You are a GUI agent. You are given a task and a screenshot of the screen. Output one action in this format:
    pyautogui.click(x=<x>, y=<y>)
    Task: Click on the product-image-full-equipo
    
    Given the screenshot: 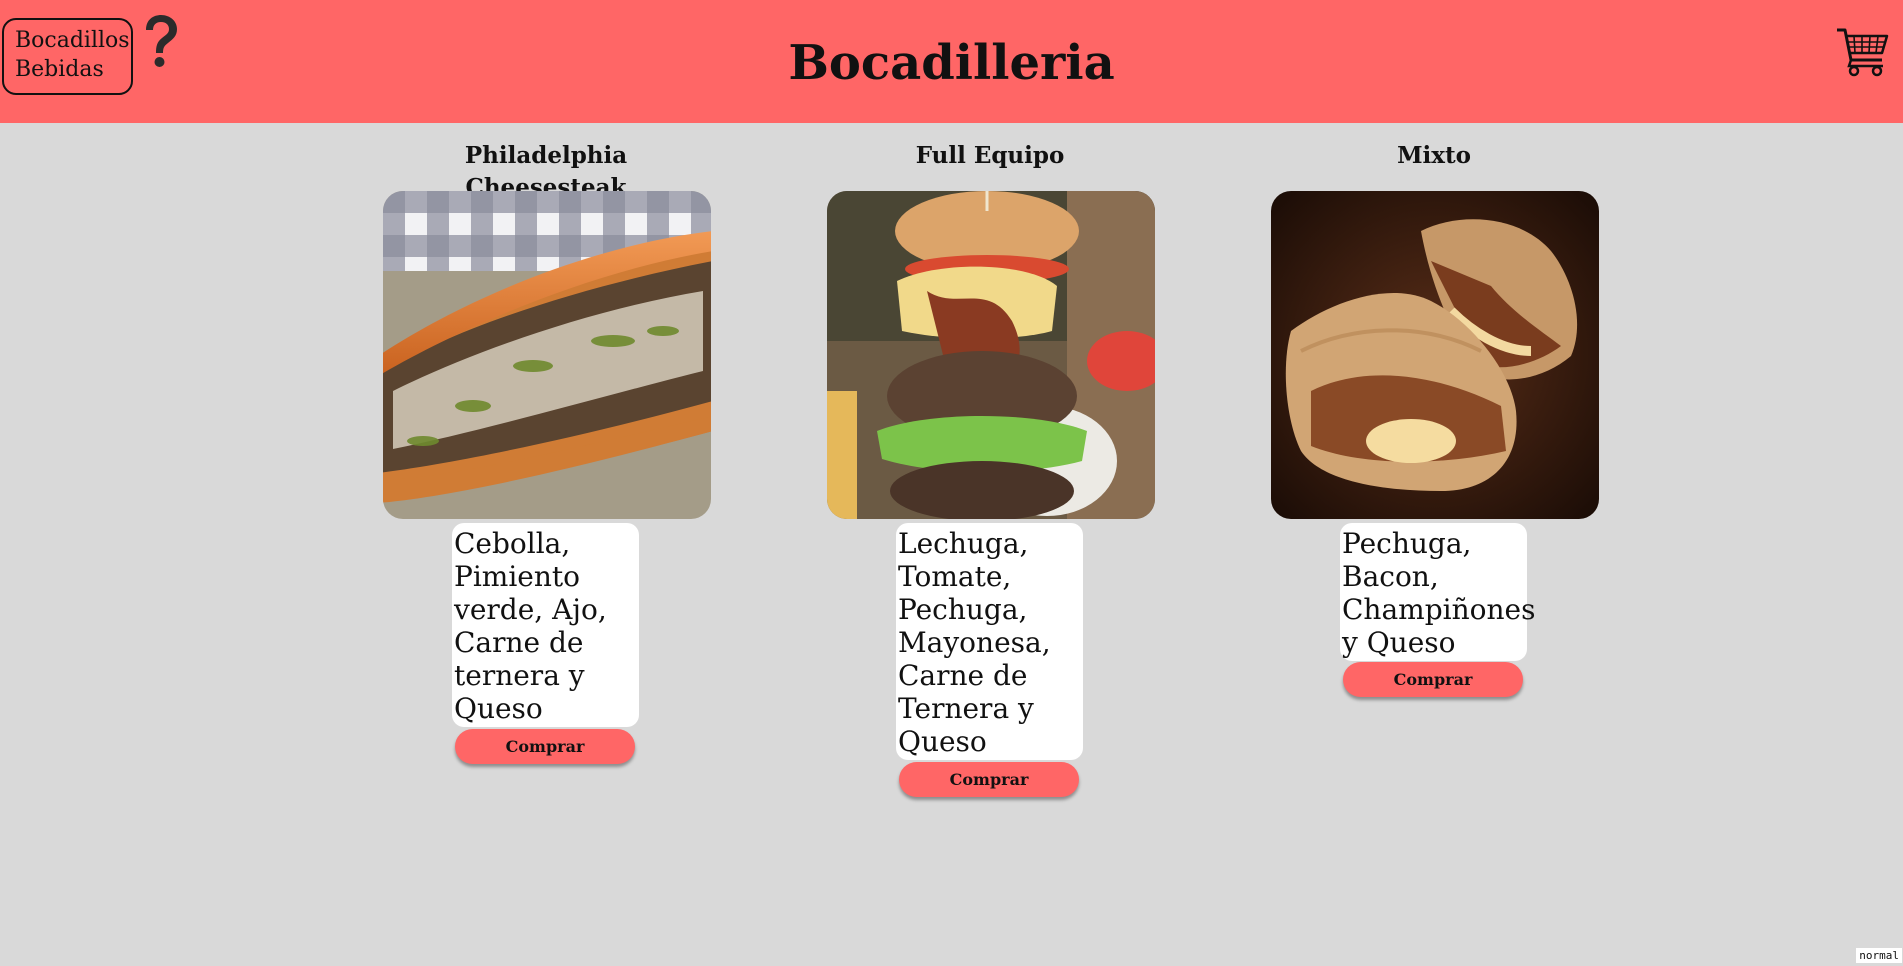 What is the action you would take?
    pyautogui.click(x=991, y=355)
    